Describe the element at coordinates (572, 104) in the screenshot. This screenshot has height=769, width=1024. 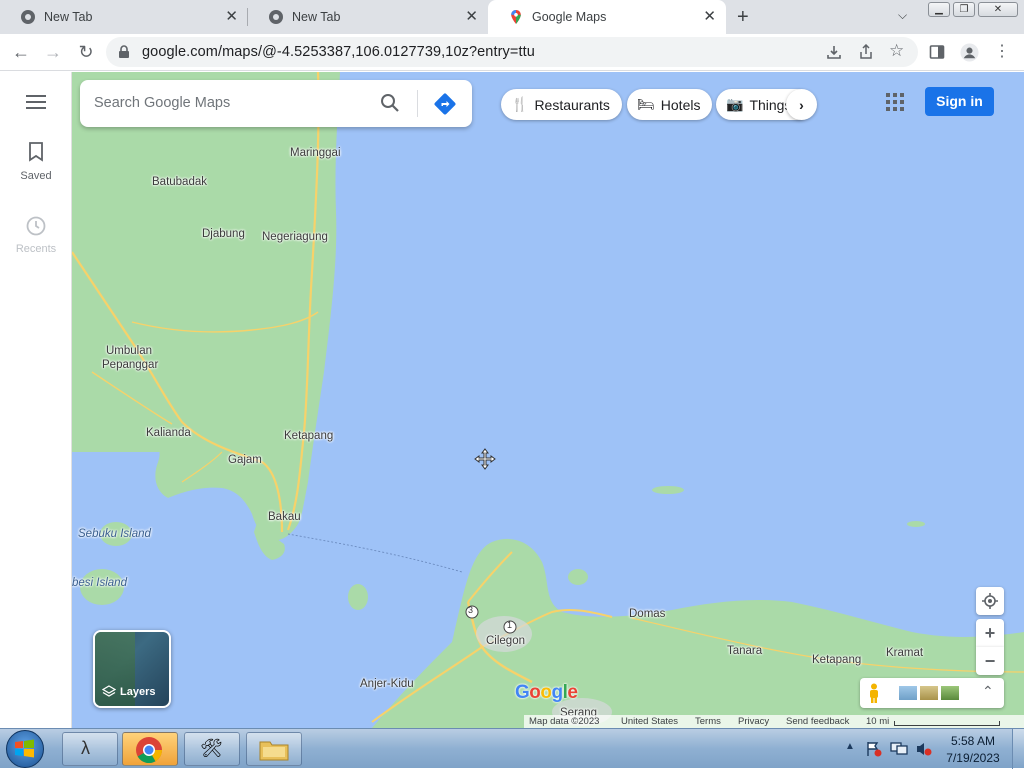
I see `chip-label: Restaurants` at that location.